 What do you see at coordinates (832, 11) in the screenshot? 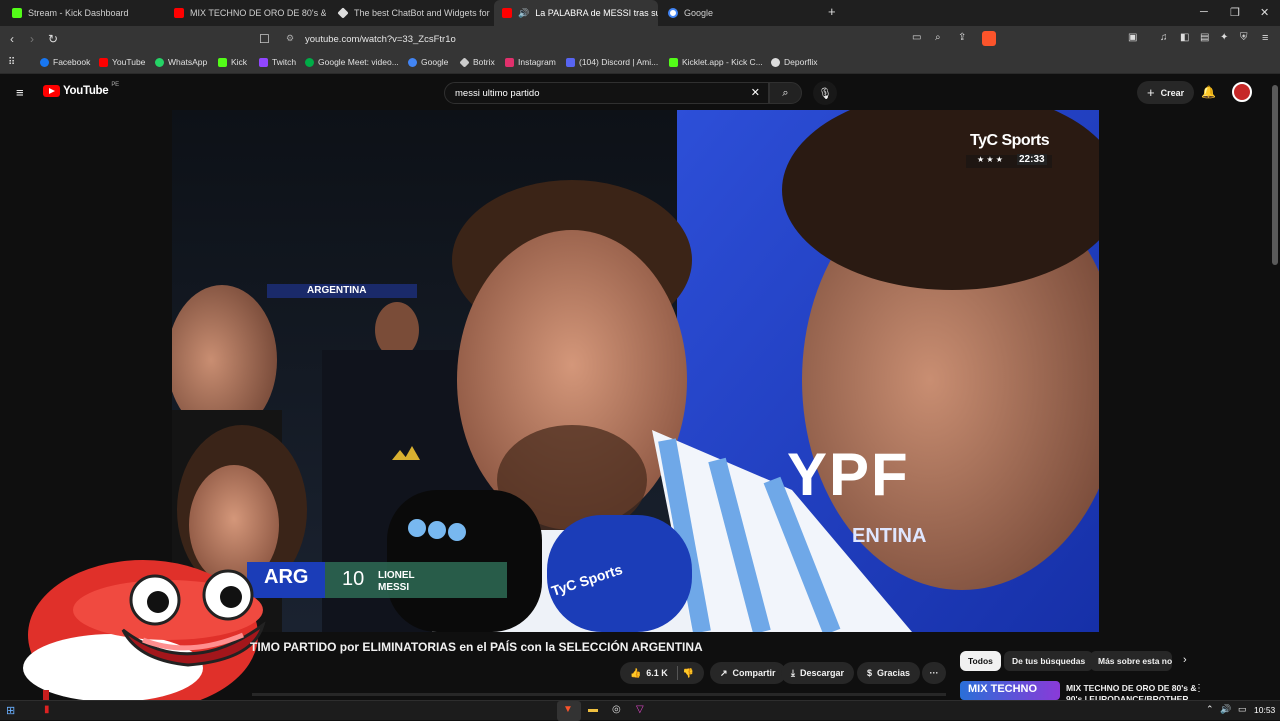
I see `new-tab-button: +` at bounding box center [832, 11].